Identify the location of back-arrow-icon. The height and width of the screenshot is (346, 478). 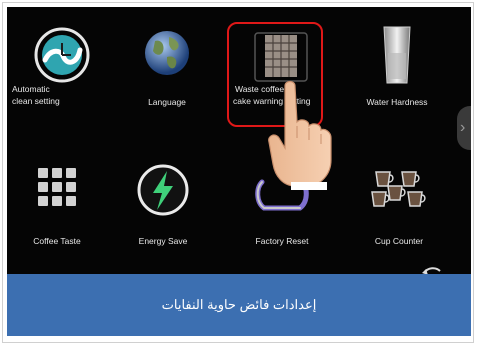
(431, 269).